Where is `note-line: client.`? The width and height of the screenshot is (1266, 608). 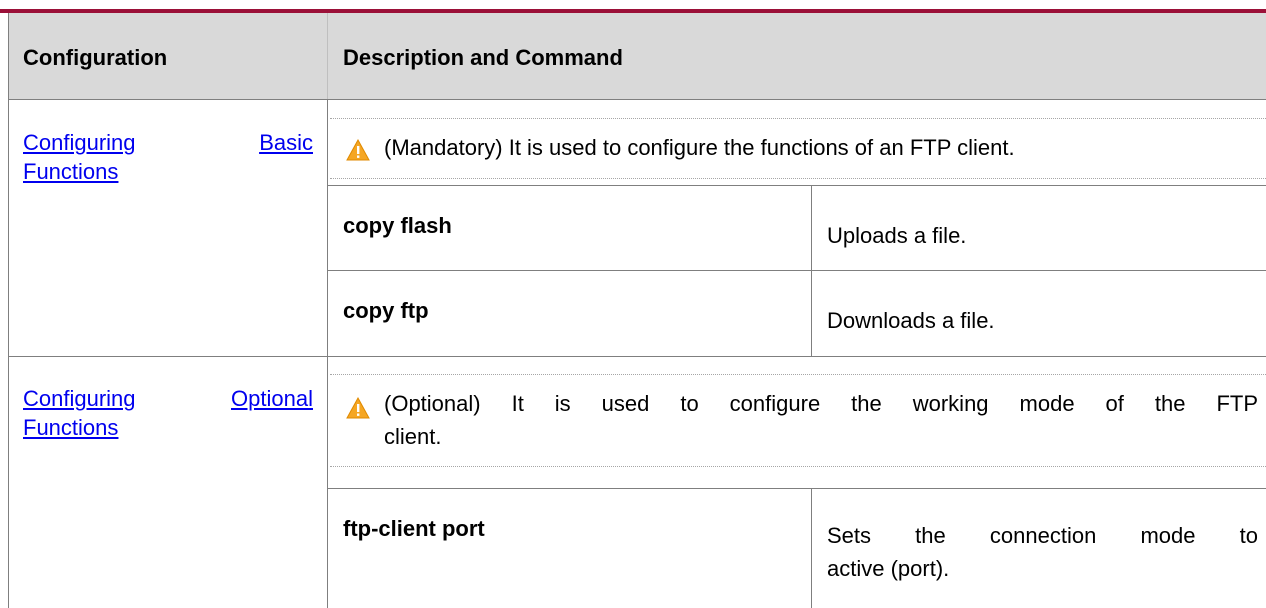
note-line: client. is located at coordinates (413, 436).